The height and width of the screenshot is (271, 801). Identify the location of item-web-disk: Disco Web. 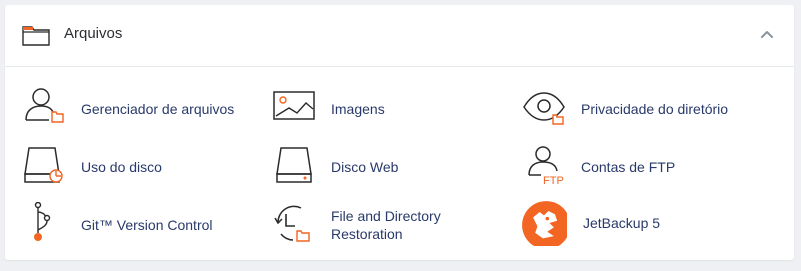
(348, 167).